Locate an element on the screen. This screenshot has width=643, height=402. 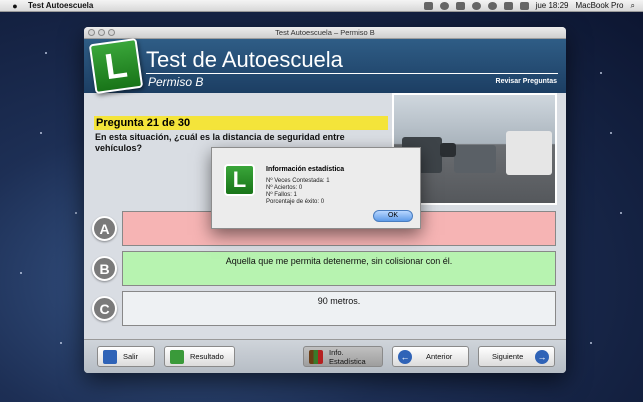
close-window-icon is located at coordinates (91, 32).